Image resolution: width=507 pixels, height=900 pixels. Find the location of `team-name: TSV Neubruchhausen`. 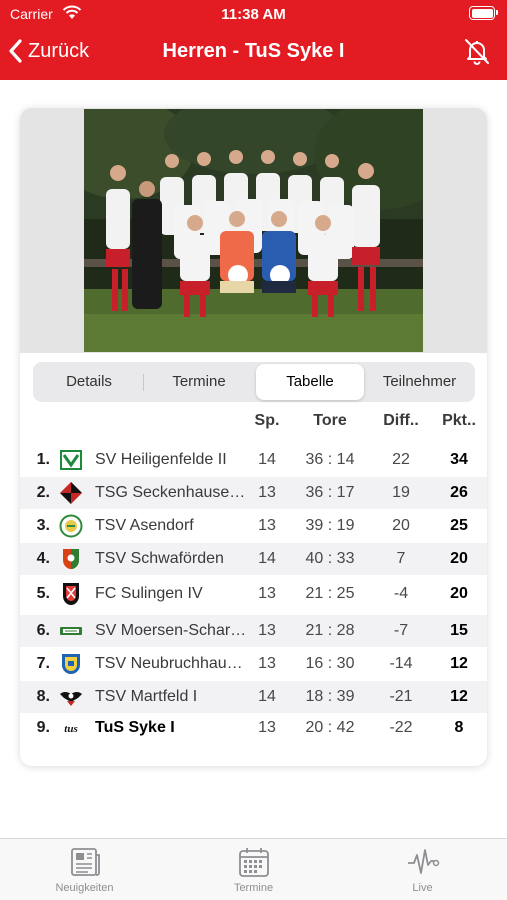

team-name: TSV Neubruchhausen is located at coordinates (171, 663).